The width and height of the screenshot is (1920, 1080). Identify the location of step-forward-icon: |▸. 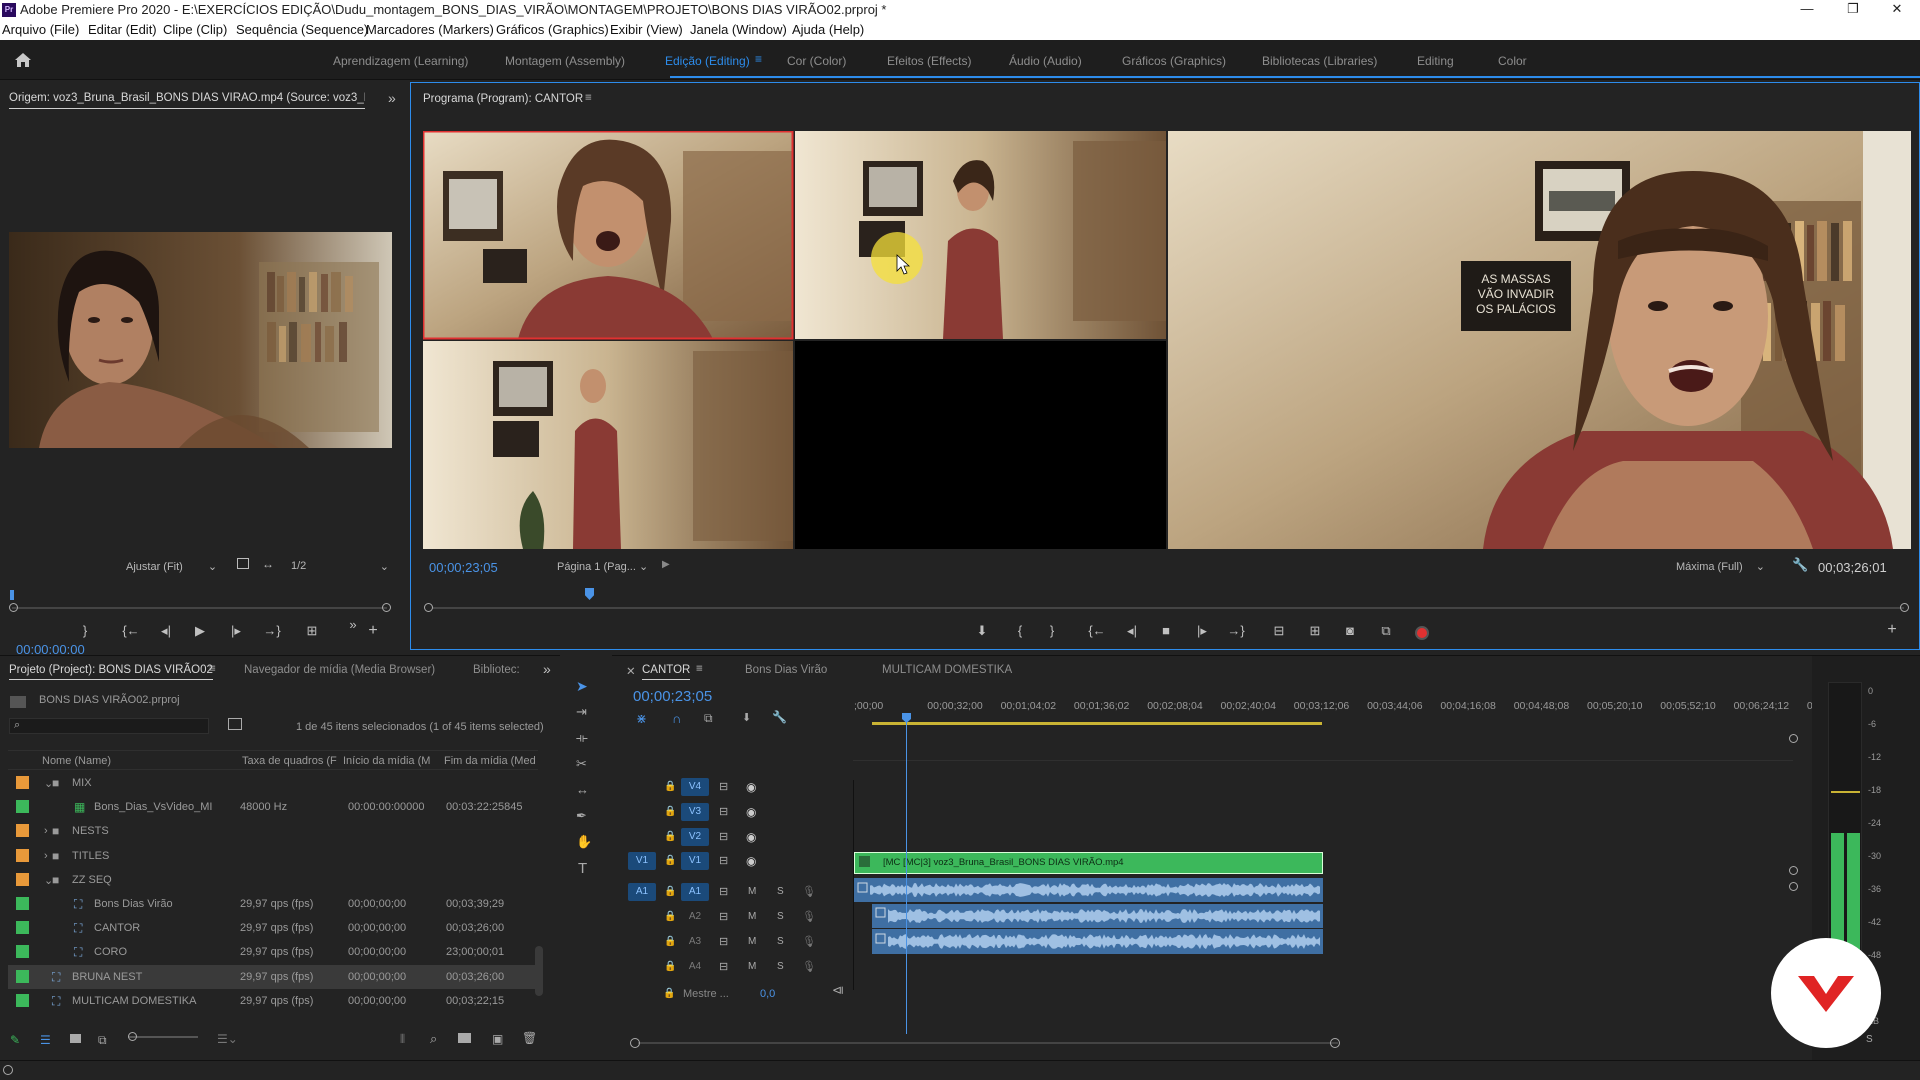
(236, 631).